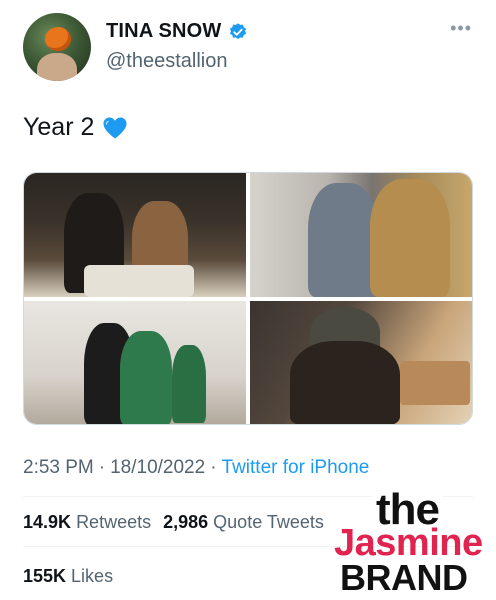 Image resolution: width=496 pixels, height=600 pixels. Describe the element at coordinates (186, 522) in the screenshot. I see `quotes-count: 2,986` at that location.